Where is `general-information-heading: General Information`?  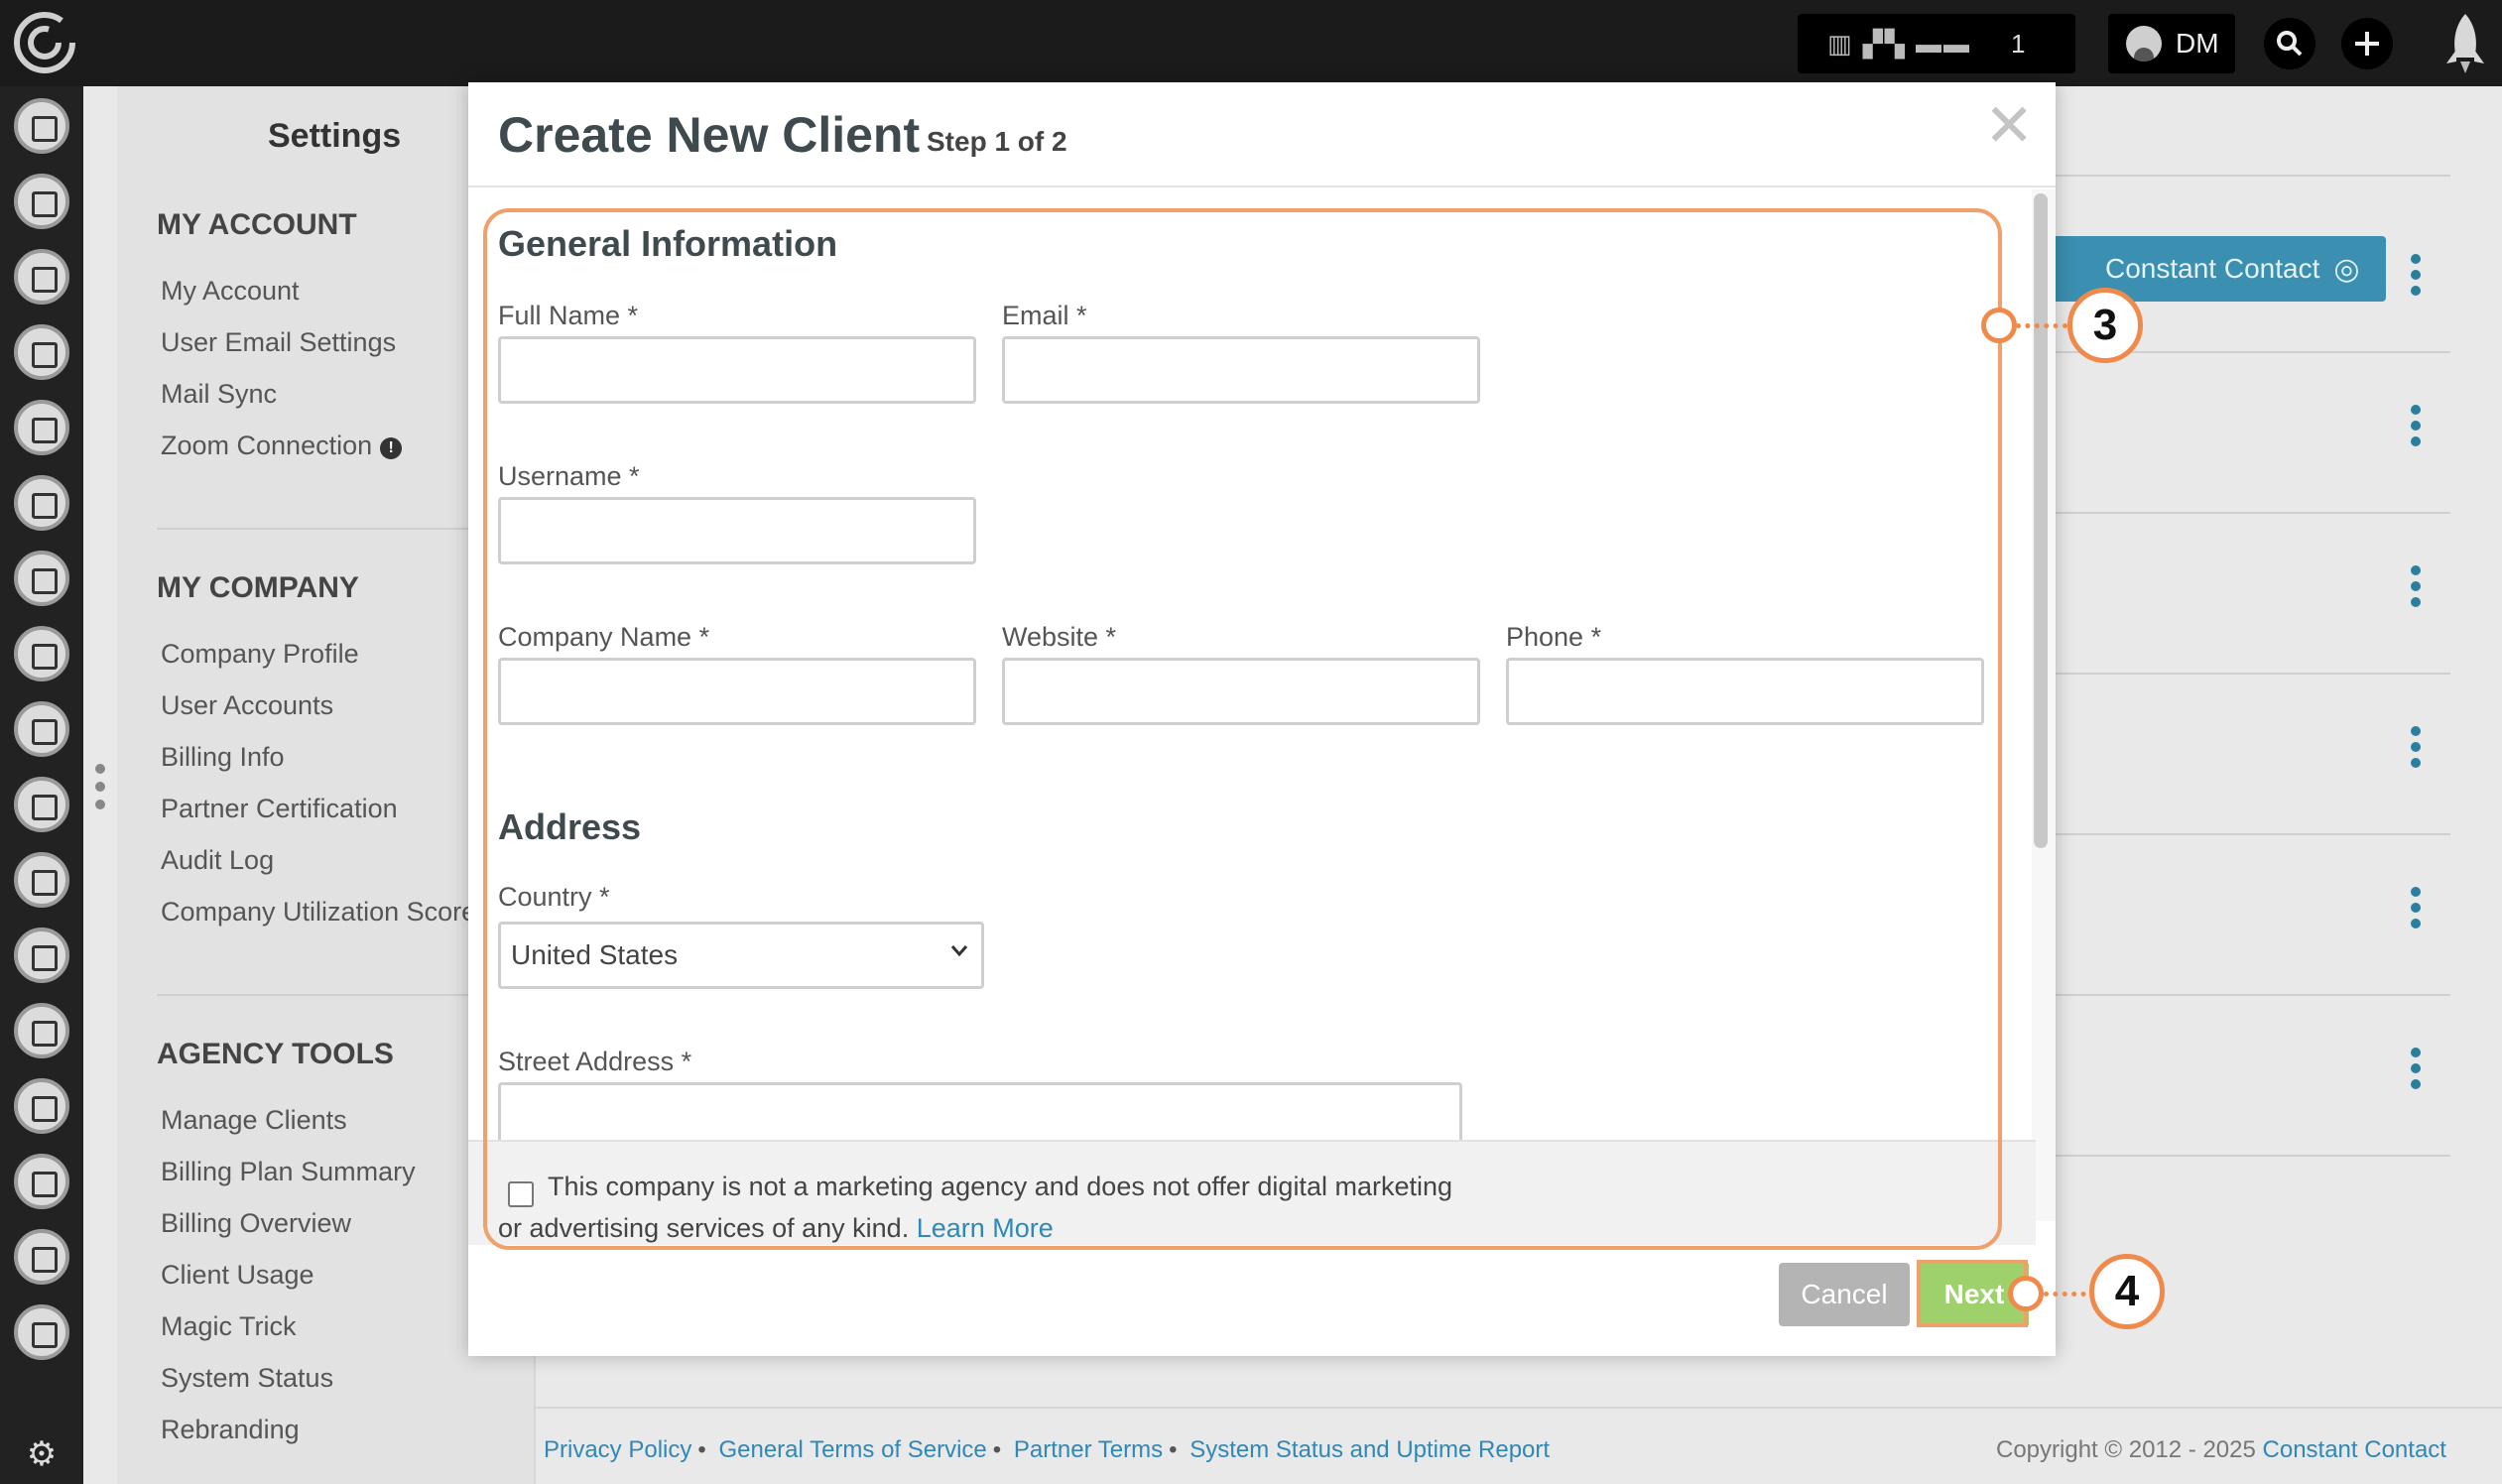 general-information-heading: General Information is located at coordinates (668, 243).